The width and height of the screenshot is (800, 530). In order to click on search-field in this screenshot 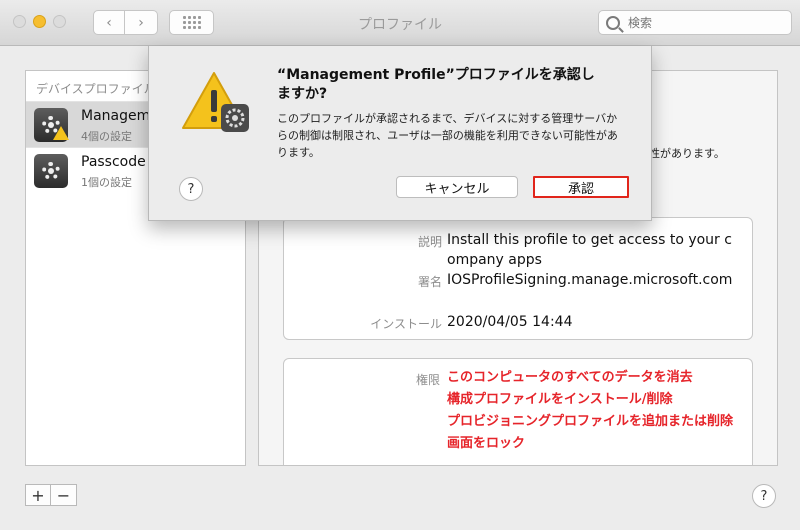, I will do `click(695, 22)`.